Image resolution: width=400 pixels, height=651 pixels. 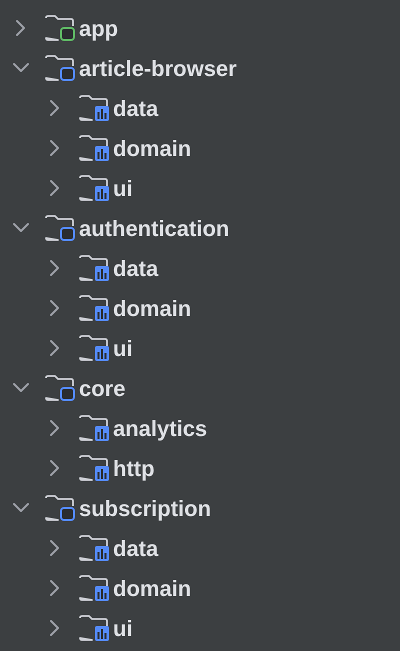 I want to click on folder-name: http, so click(x=134, y=468).